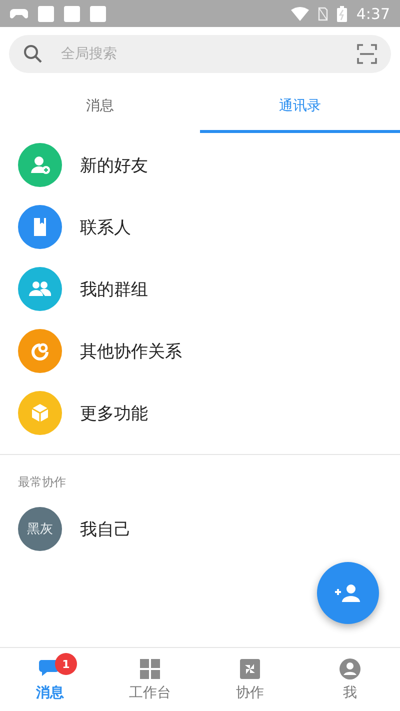  What do you see at coordinates (66, 664) in the screenshot?
I see `unread-badge: 1` at bounding box center [66, 664].